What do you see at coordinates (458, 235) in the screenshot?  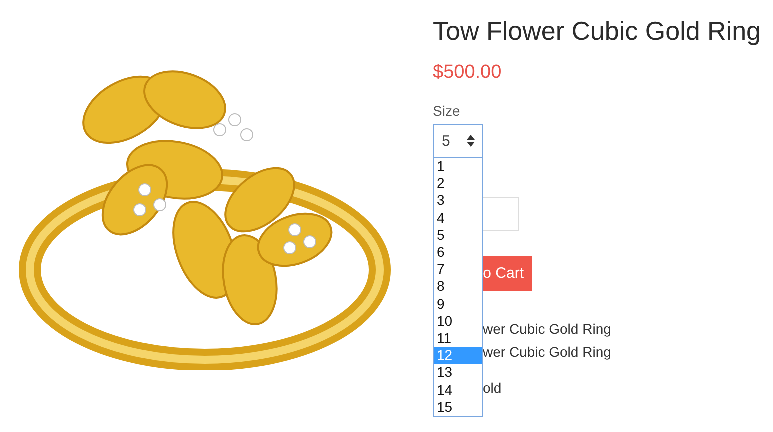 I see `size-option: 5` at bounding box center [458, 235].